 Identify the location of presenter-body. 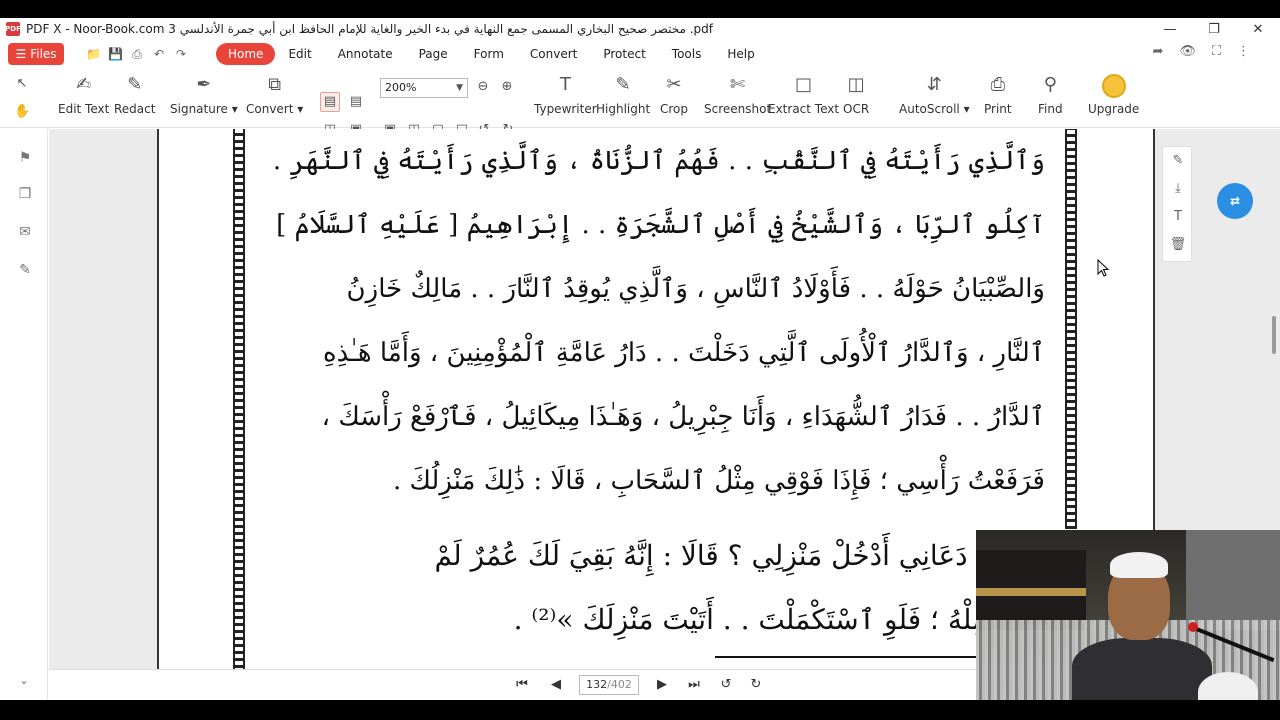
(1142, 669).